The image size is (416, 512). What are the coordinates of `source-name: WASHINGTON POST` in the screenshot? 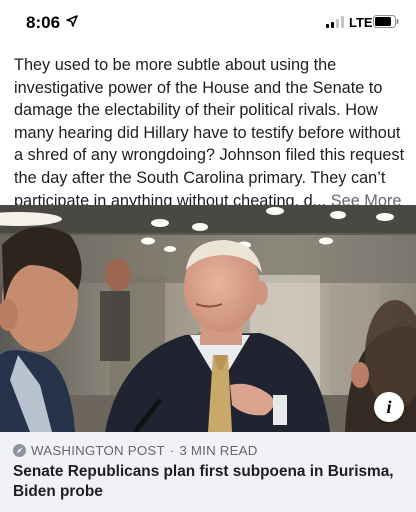 It's located at (98, 450).